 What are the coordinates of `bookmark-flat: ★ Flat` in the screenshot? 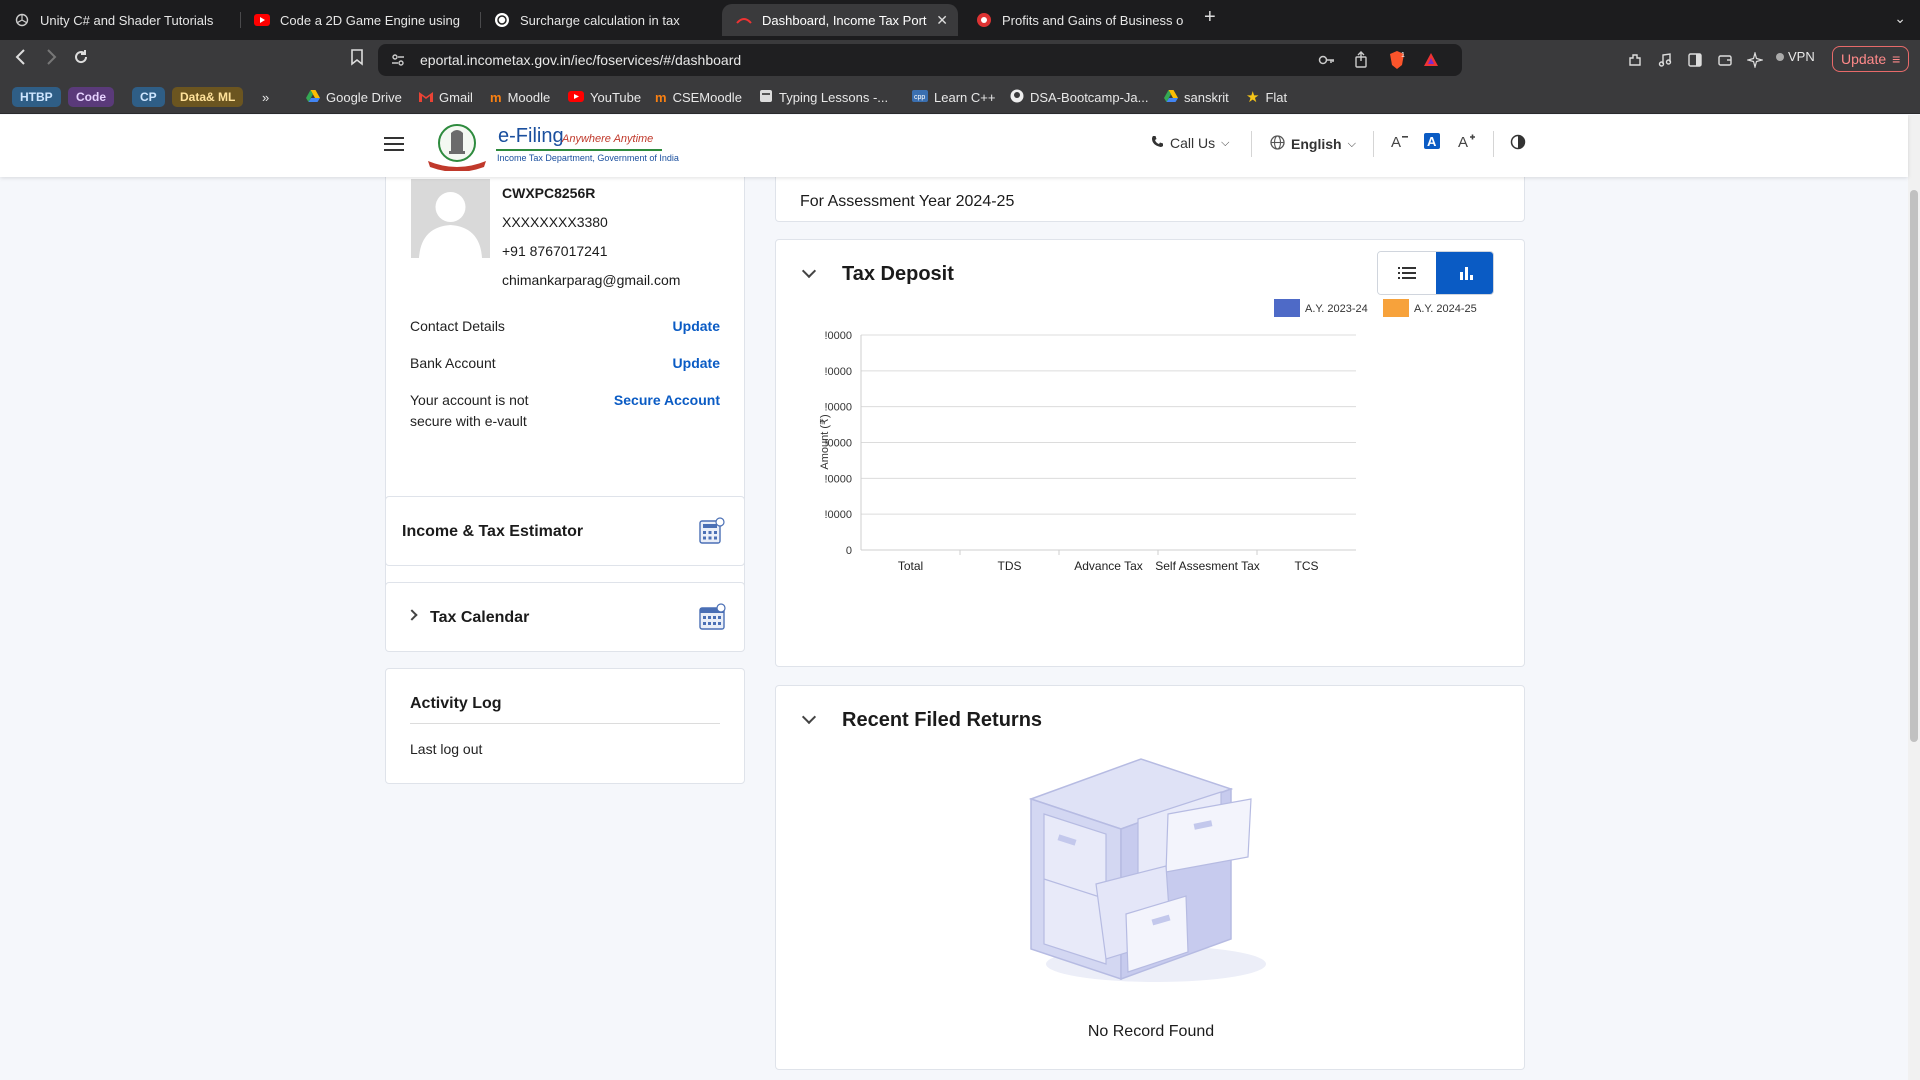 It's located at (1266, 97).